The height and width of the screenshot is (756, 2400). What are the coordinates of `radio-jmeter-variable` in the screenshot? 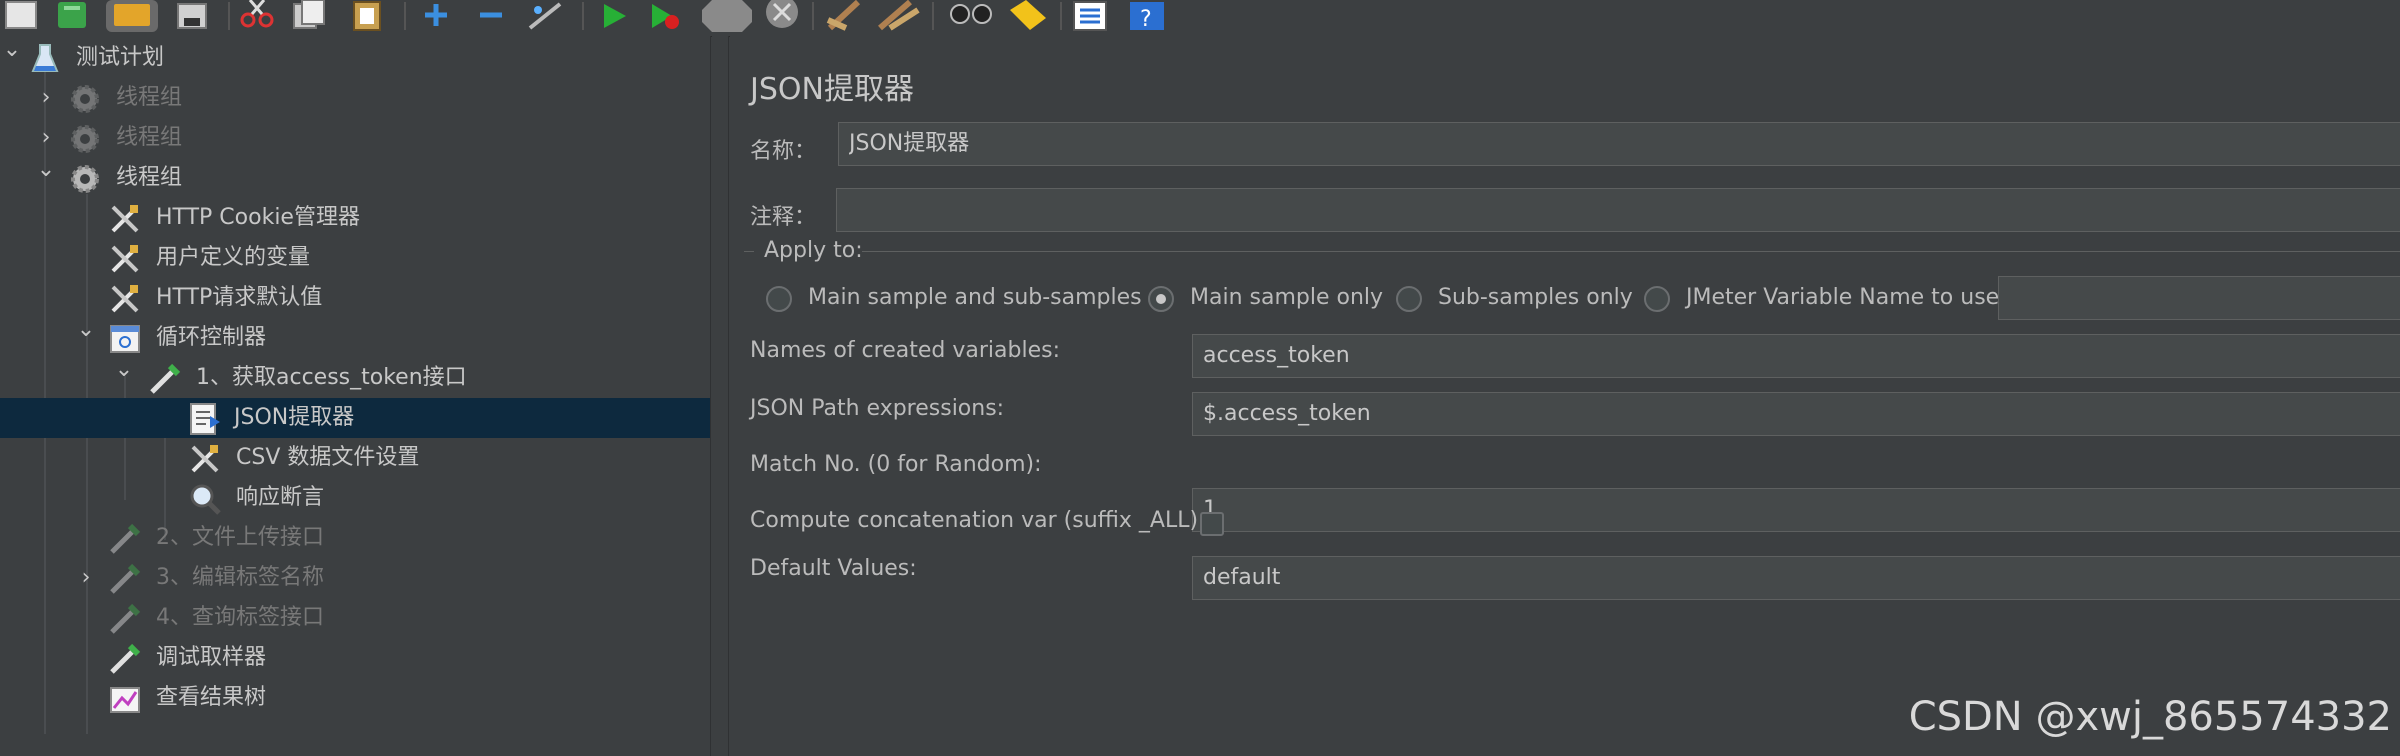 It's located at (1657, 299).